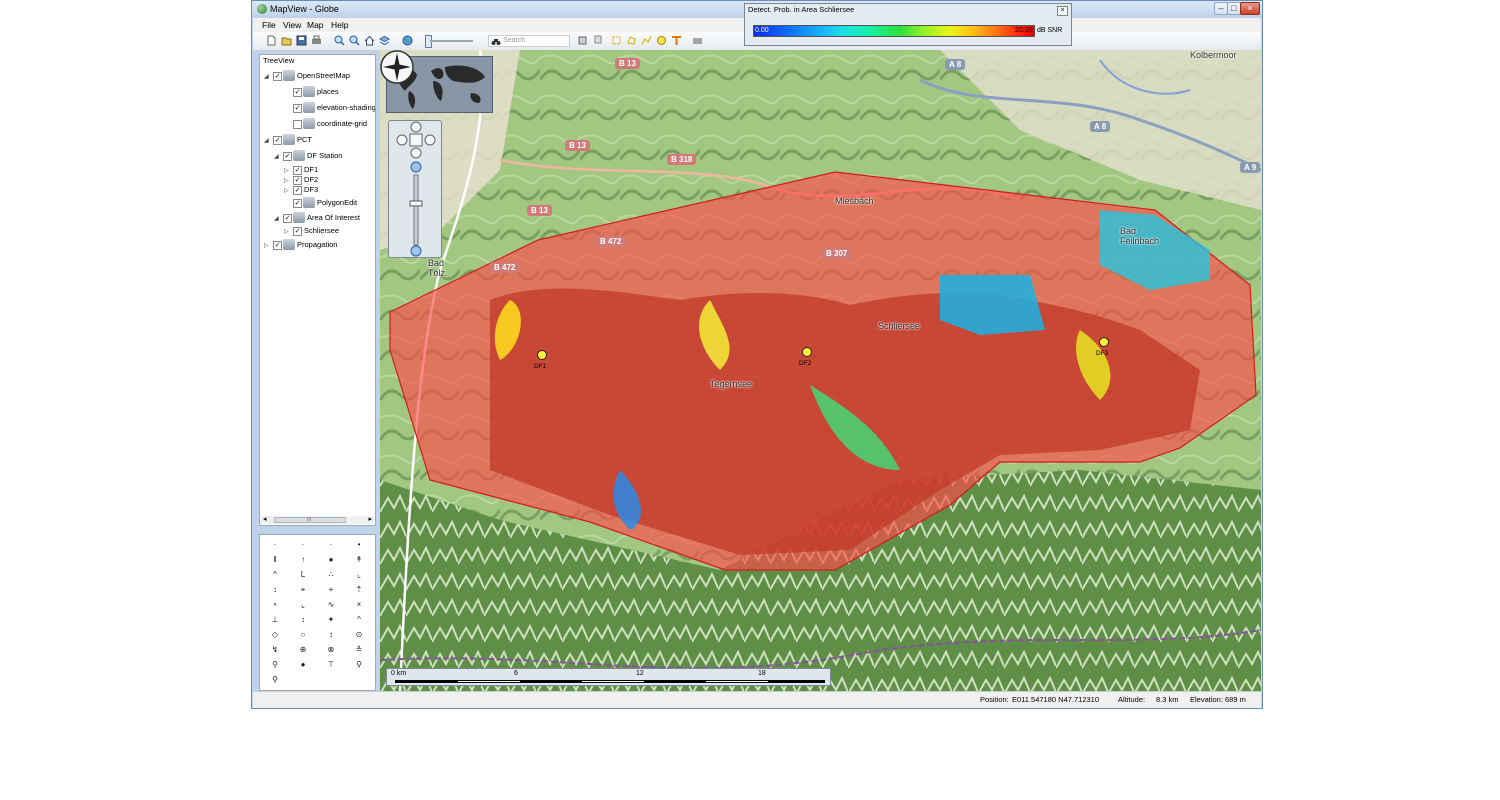 The height and width of the screenshot is (800, 1500). What do you see at coordinates (676, 40) in the screenshot?
I see `text-tool-icon` at bounding box center [676, 40].